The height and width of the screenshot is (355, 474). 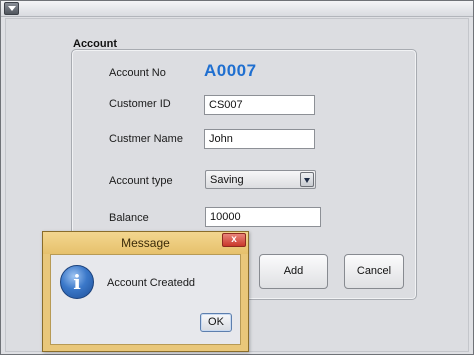 What do you see at coordinates (374, 271) in the screenshot?
I see `cancel-button: Cancel` at bounding box center [374, 271].